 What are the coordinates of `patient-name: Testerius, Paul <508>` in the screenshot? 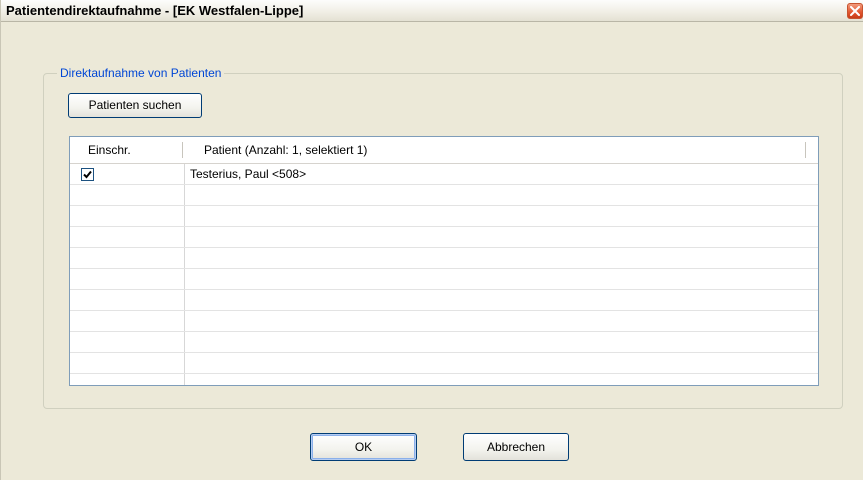 It's located at (248, 174).